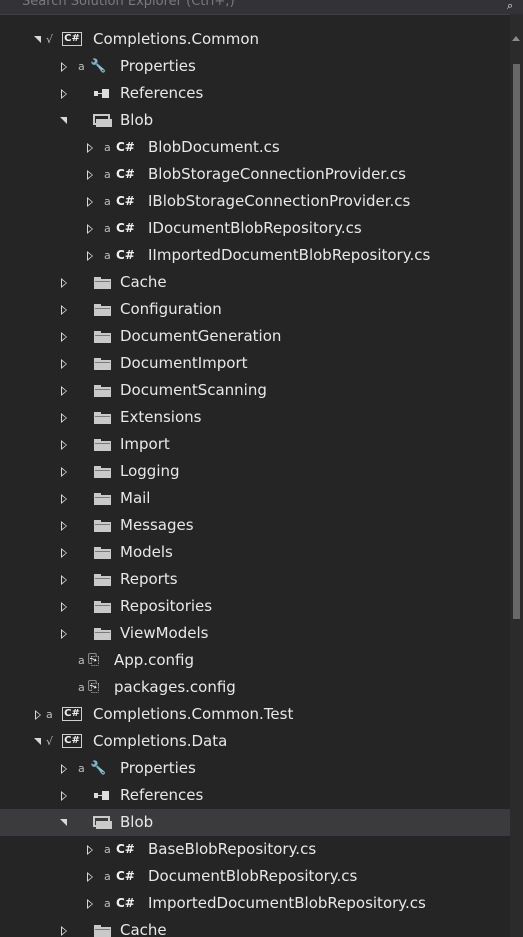  Describe the element at coordinates (175, 687) in the screenshot. I see `tree-item-label: packages.config` at that location.